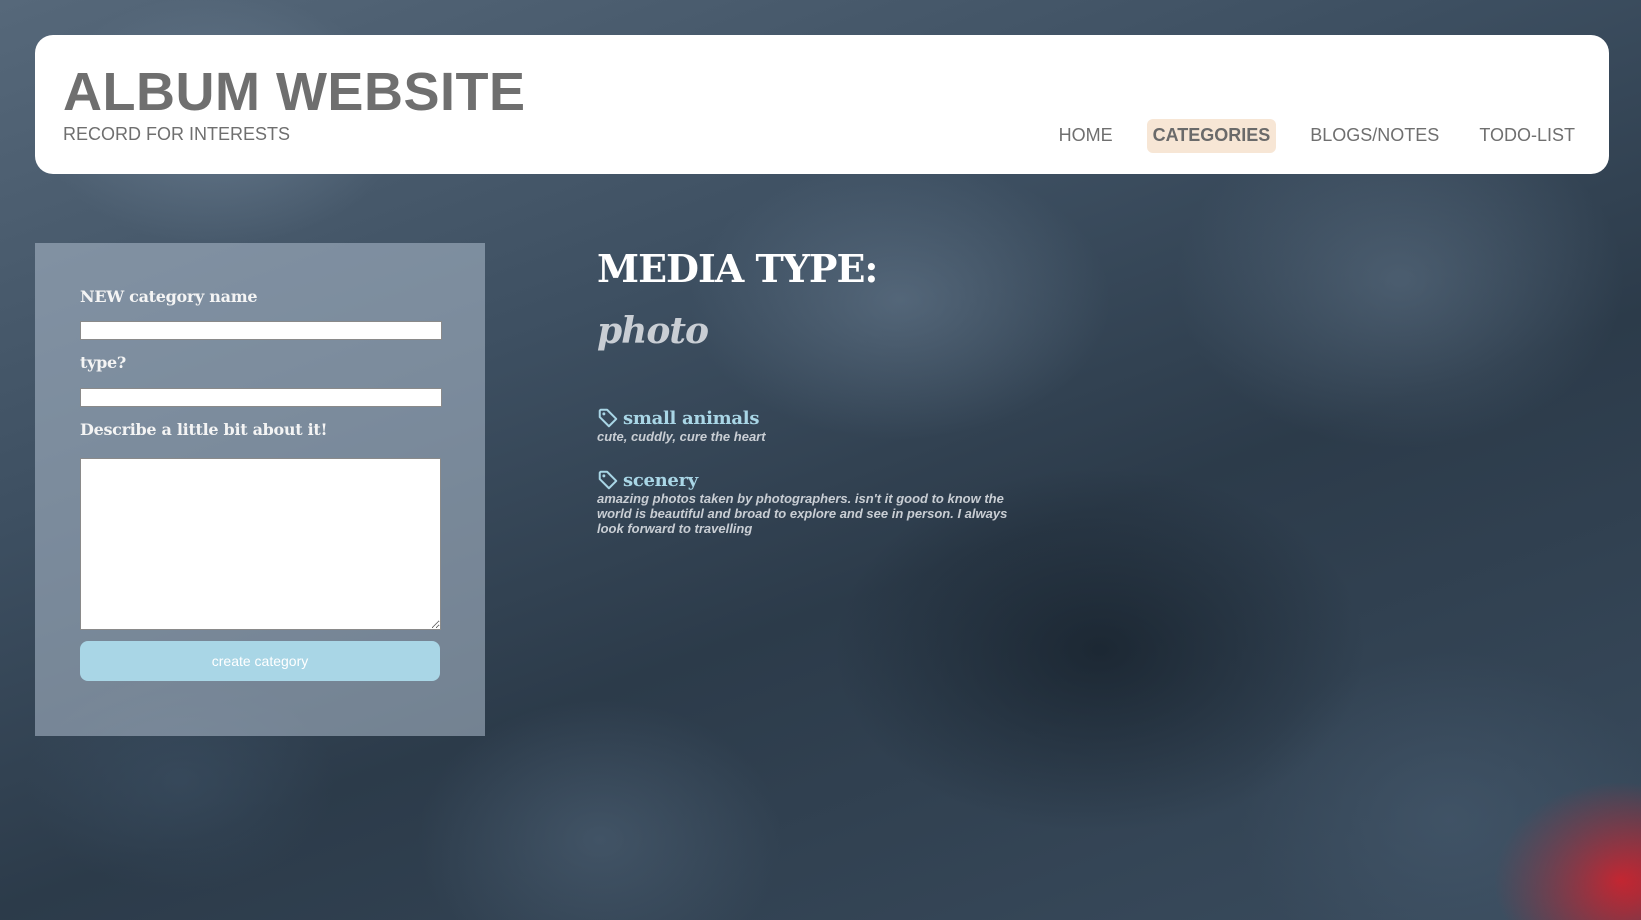 The width and height of the screenshot is (1641, 920). What do you see at coordinates (260, 661) in the screenshot?
I see `create-category-button: create category` at bounding box center [260, 661].